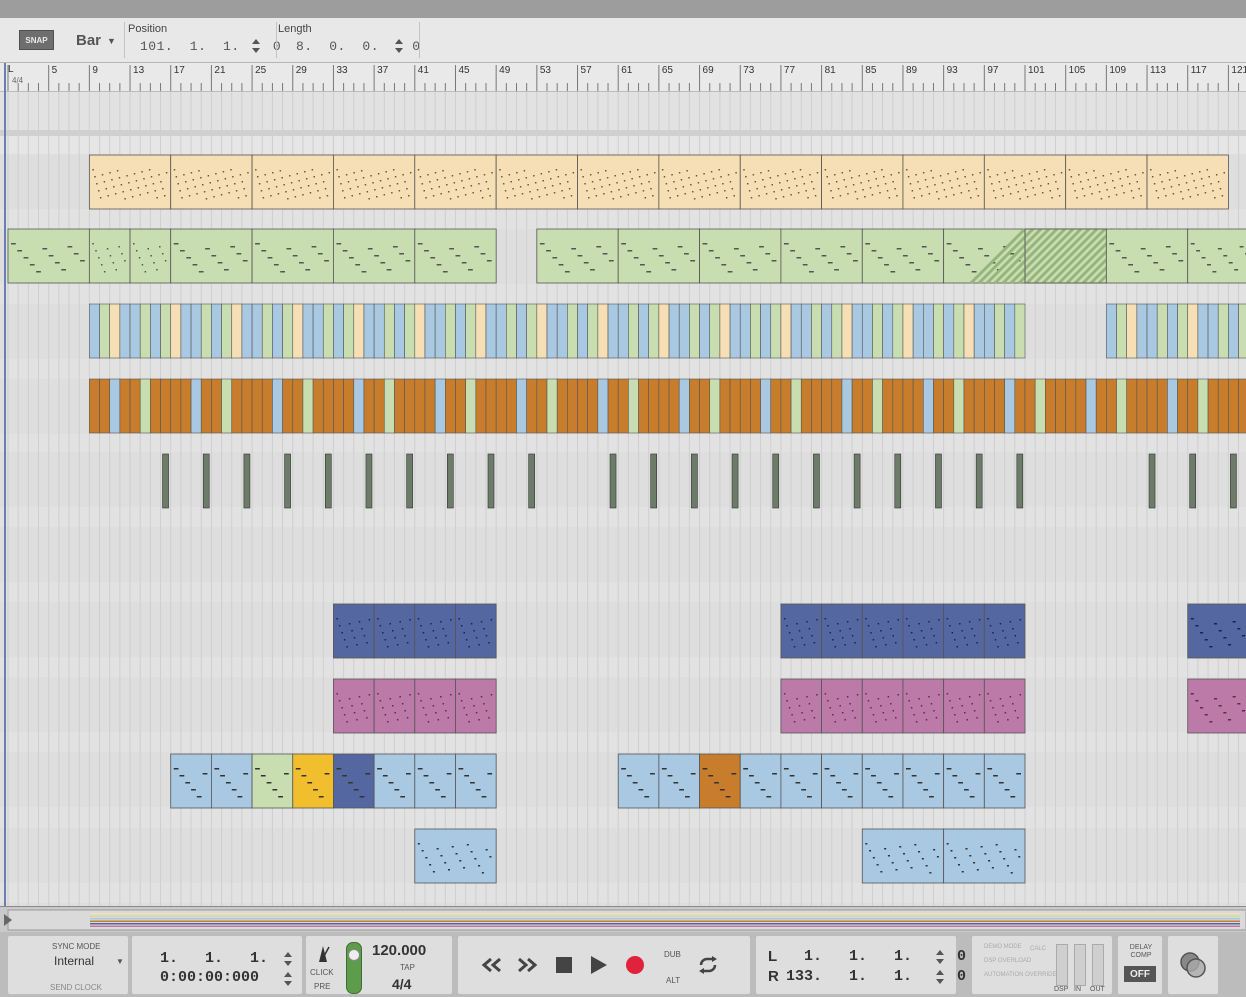 Image resolution: width=1246 pixels, height=997 pixels. Describe the element at coordinates (635, 965) in the screenshot. I see `record-button` at that location.